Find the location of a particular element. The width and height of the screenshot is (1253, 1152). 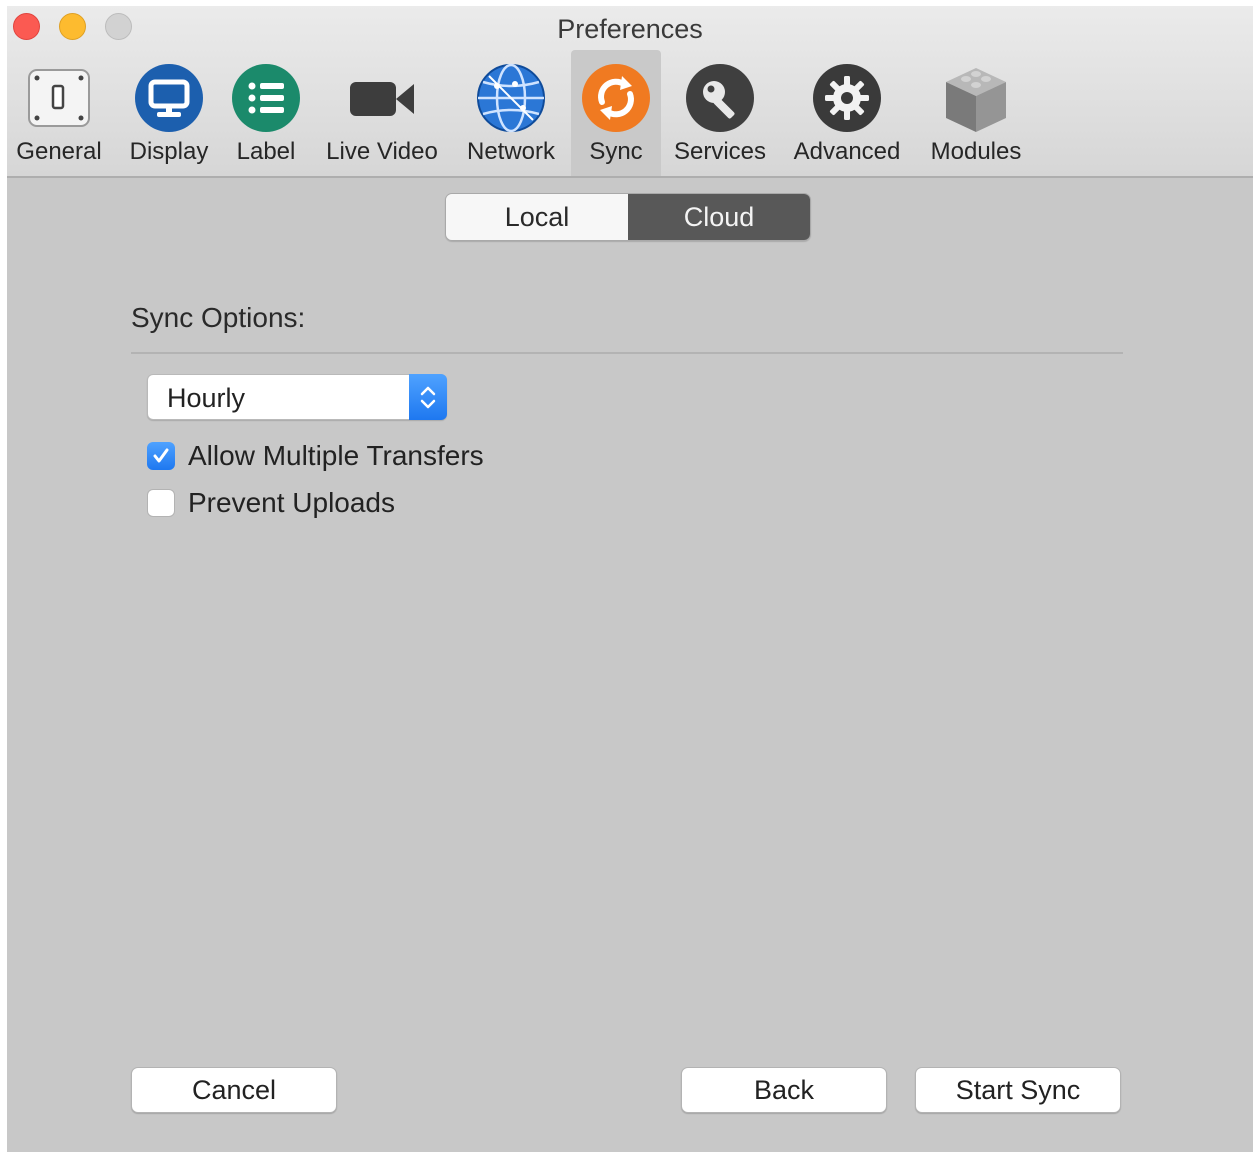

prevent-uploads-row: Prevent Uploads is located at coordinates (271, 503).